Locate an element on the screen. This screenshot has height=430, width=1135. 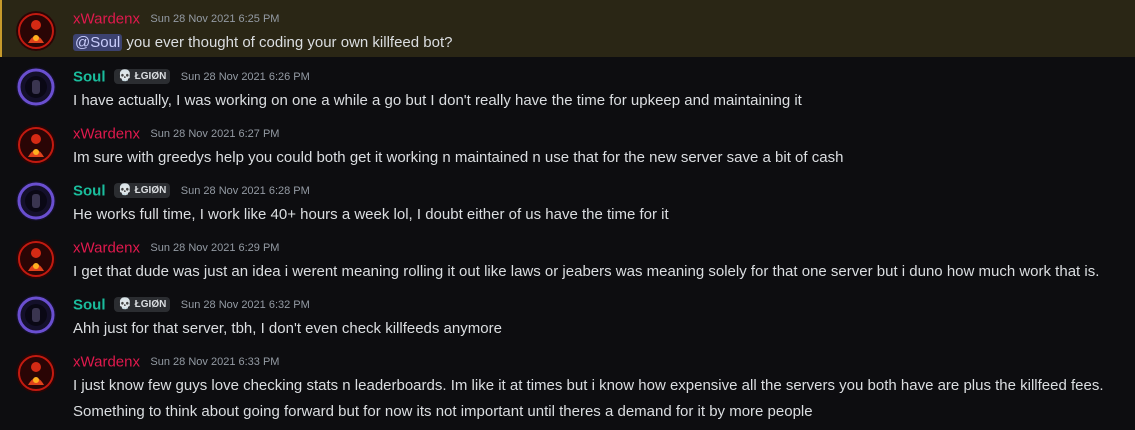
timestamp: Sun 28 Nov 2021 6:26 PM is located at coordinates (245, 77).